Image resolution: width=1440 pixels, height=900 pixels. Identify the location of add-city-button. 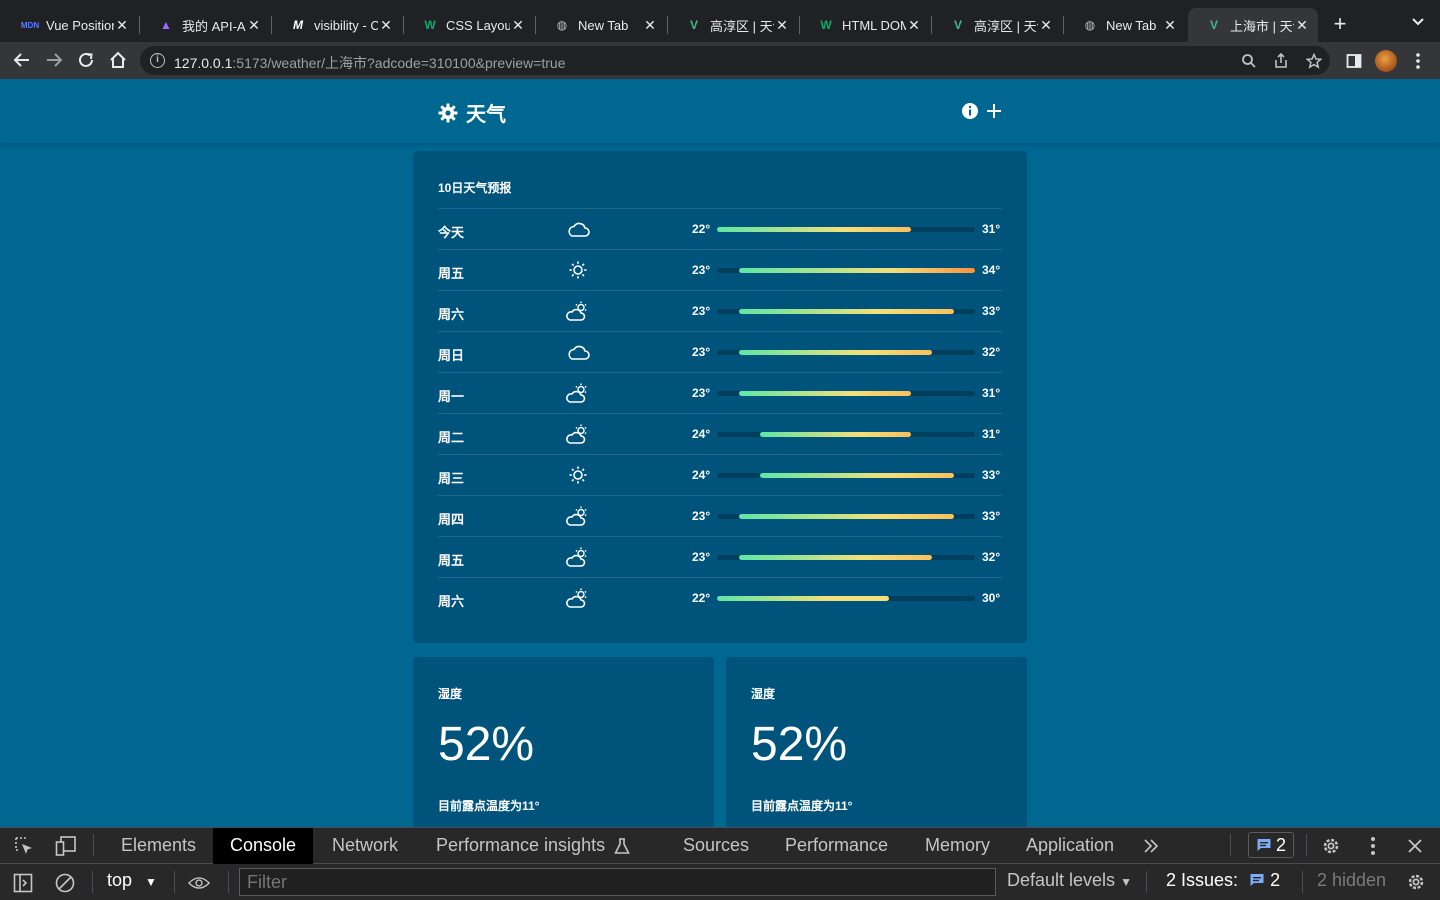
(994, 111).